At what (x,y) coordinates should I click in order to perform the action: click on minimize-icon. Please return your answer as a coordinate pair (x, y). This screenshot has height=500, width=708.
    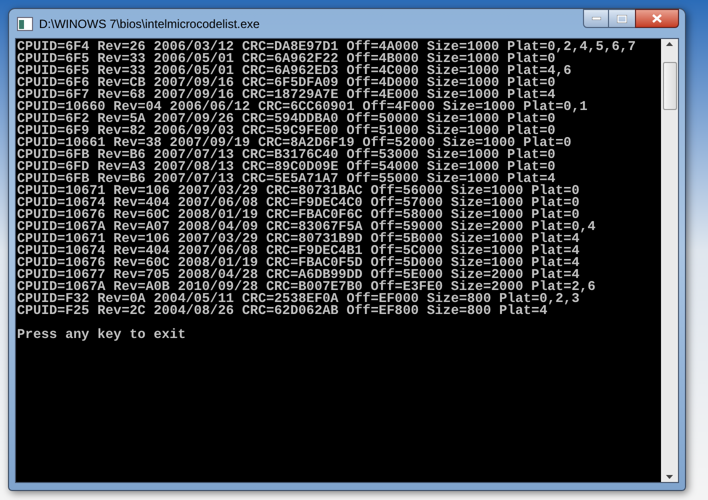
    Looking at the image, I should click on (596, 18).